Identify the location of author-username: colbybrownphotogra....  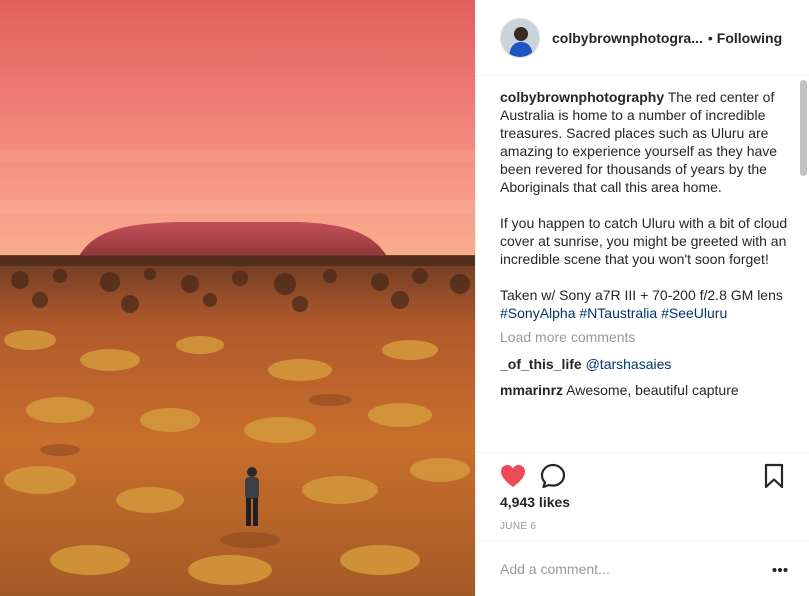
(627, 38).